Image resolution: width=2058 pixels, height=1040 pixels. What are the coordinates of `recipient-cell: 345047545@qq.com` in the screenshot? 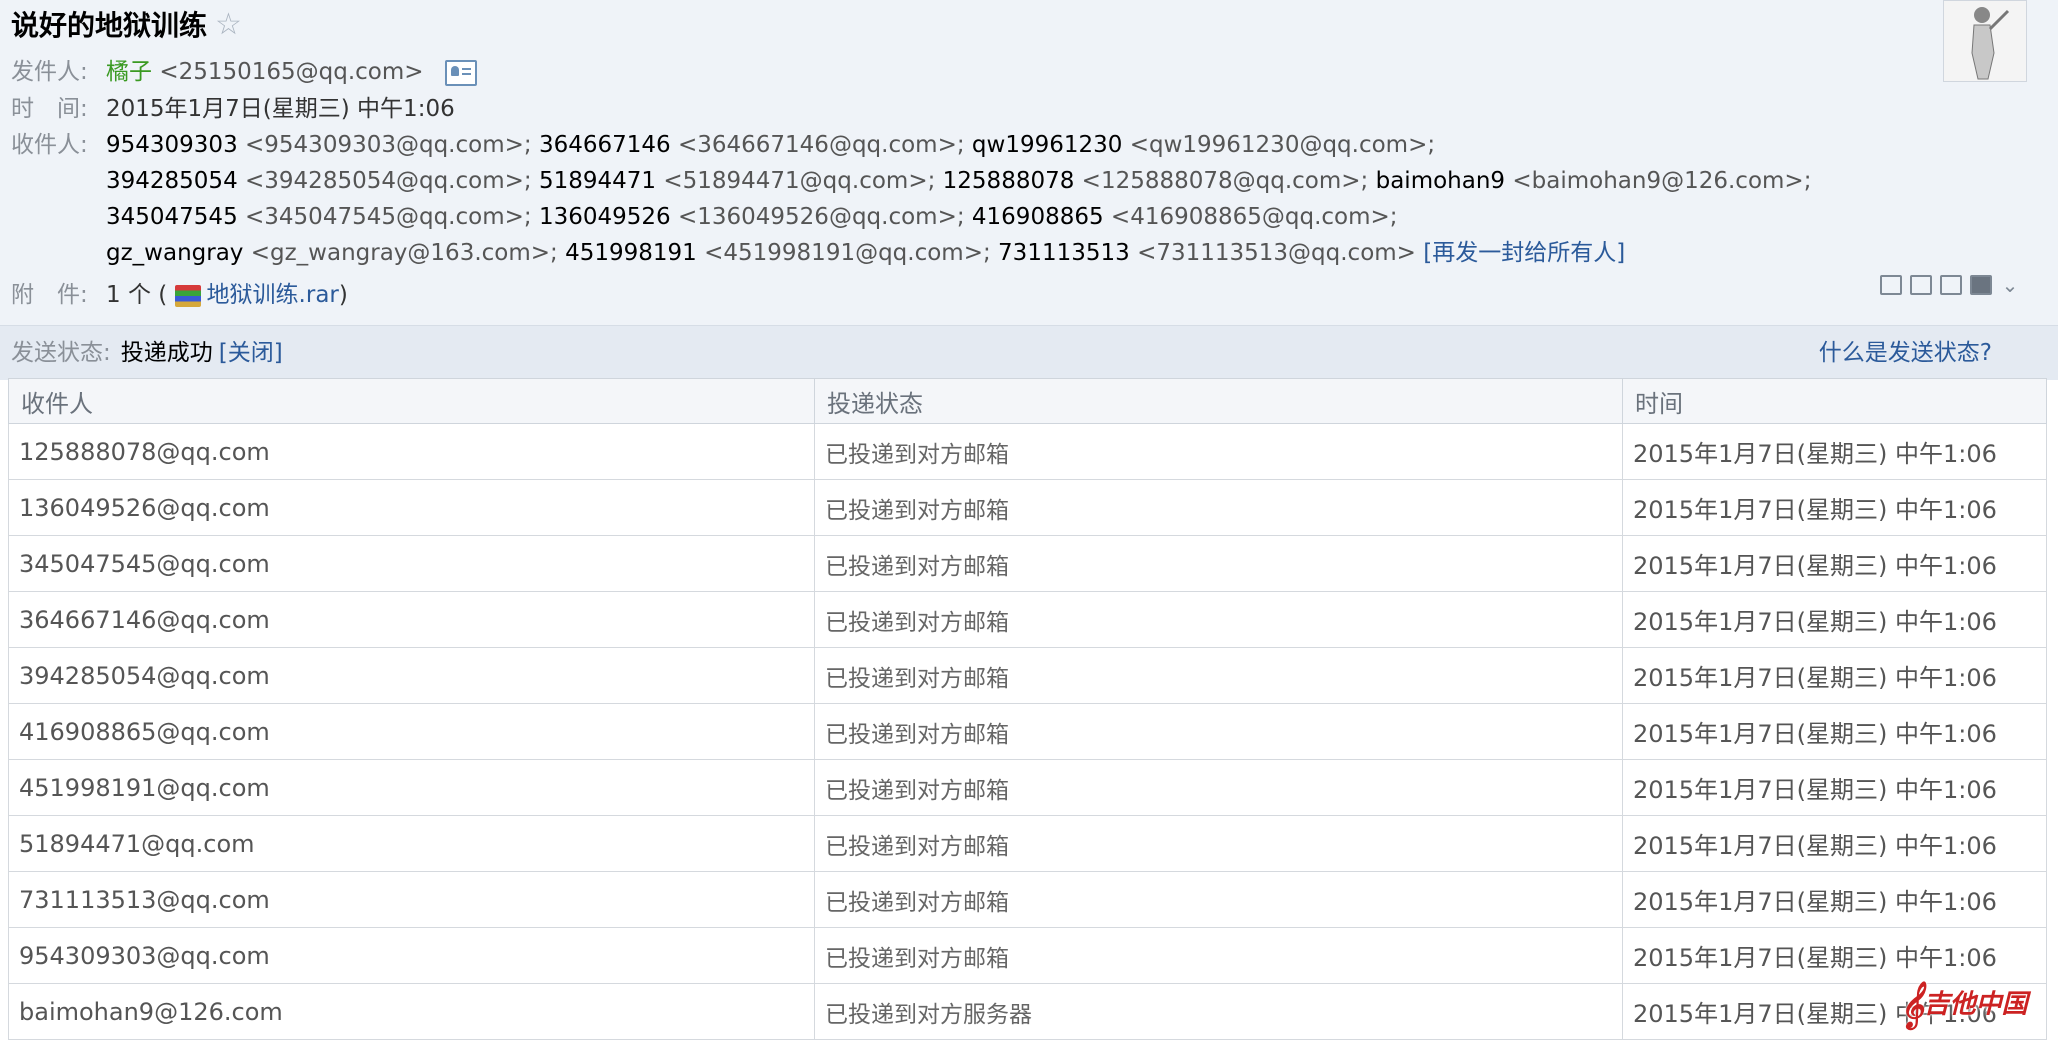 It's located at (411, 563).